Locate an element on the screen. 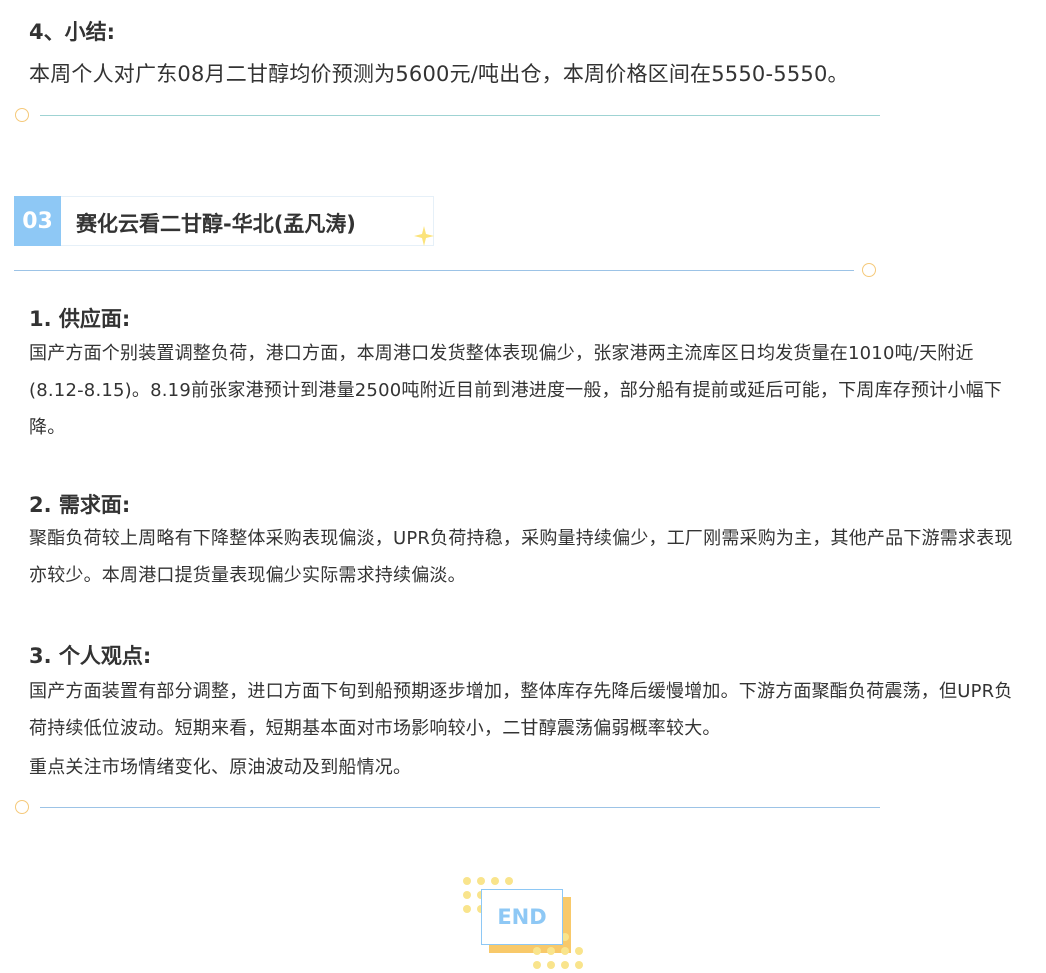  end-decoration: END is located at coordinates (528, 925).